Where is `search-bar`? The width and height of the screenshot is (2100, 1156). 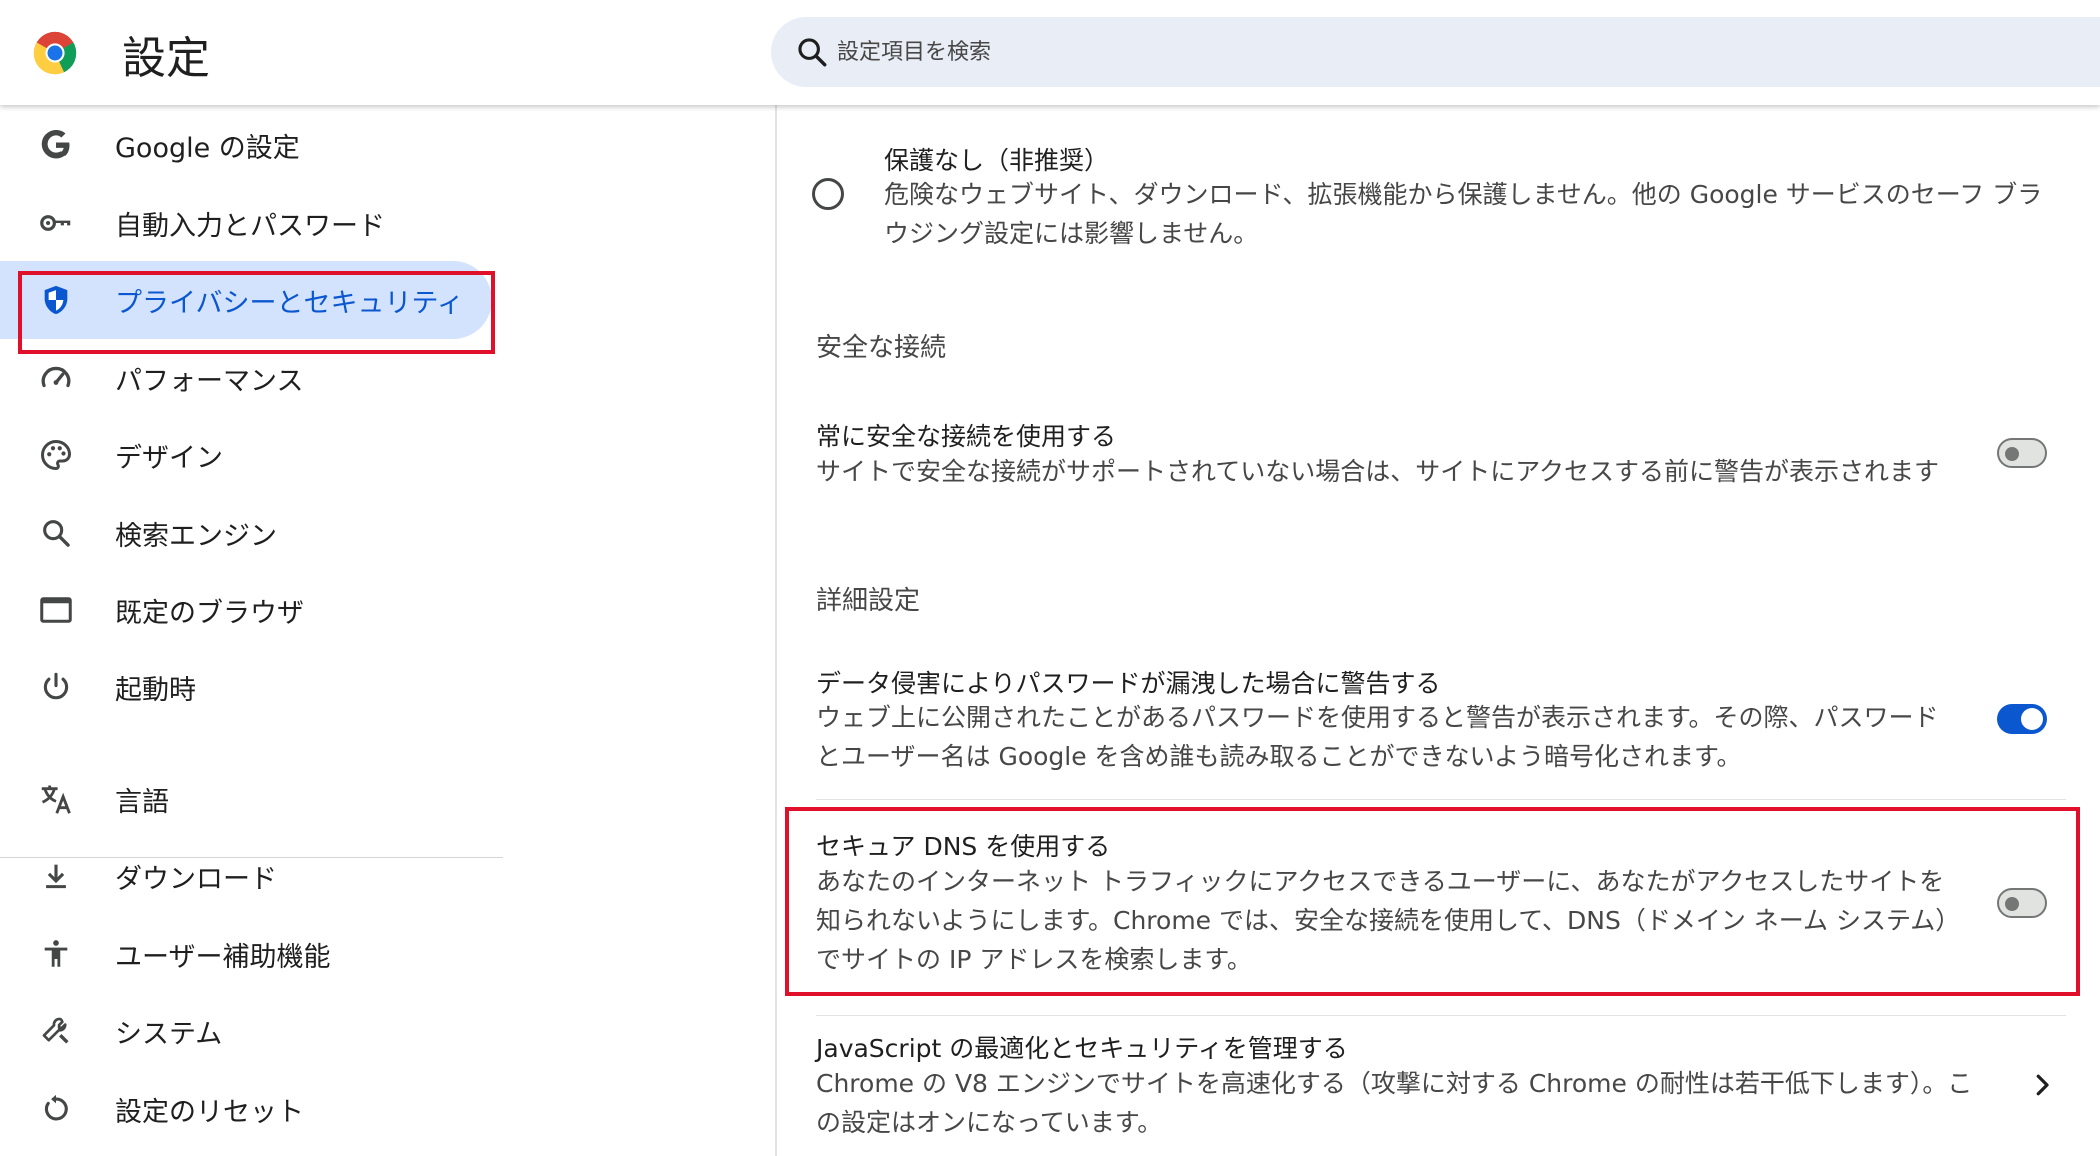 search-bar is located at coordinates (1435, 52).